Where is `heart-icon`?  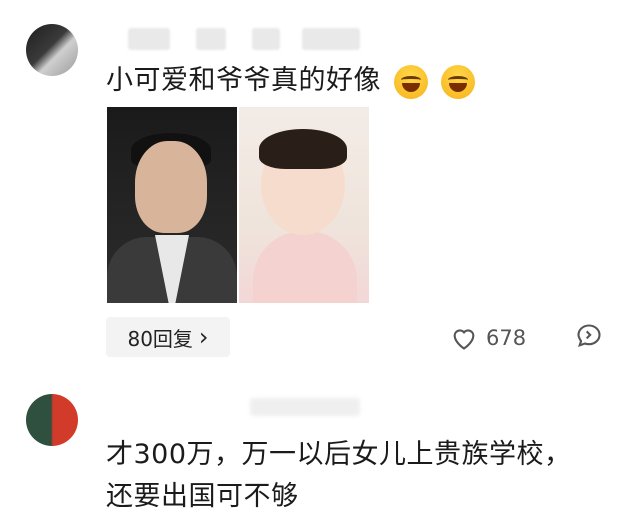
heart-icon is located at coordinates (464, 339).